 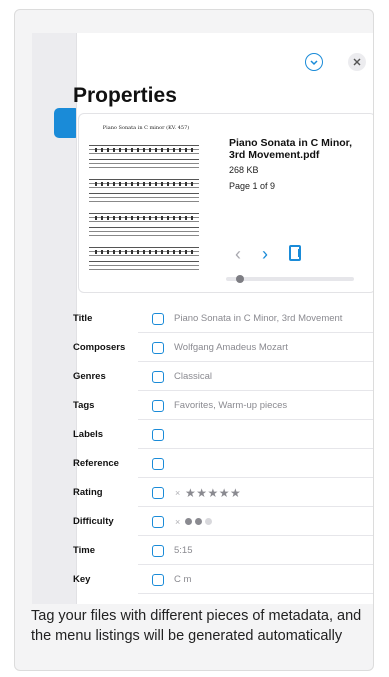 I want to click on rating-stars: ★★★★★, so click(x=213, y=493).